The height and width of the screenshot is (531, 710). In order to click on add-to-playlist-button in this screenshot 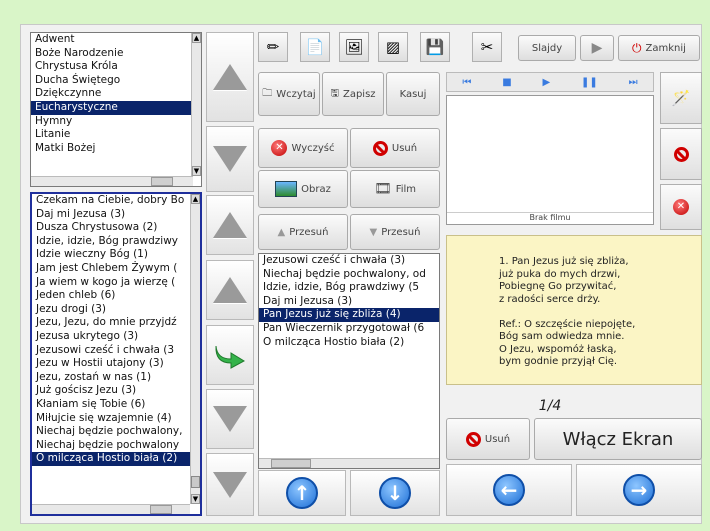, I will do `click(230, 355)`.